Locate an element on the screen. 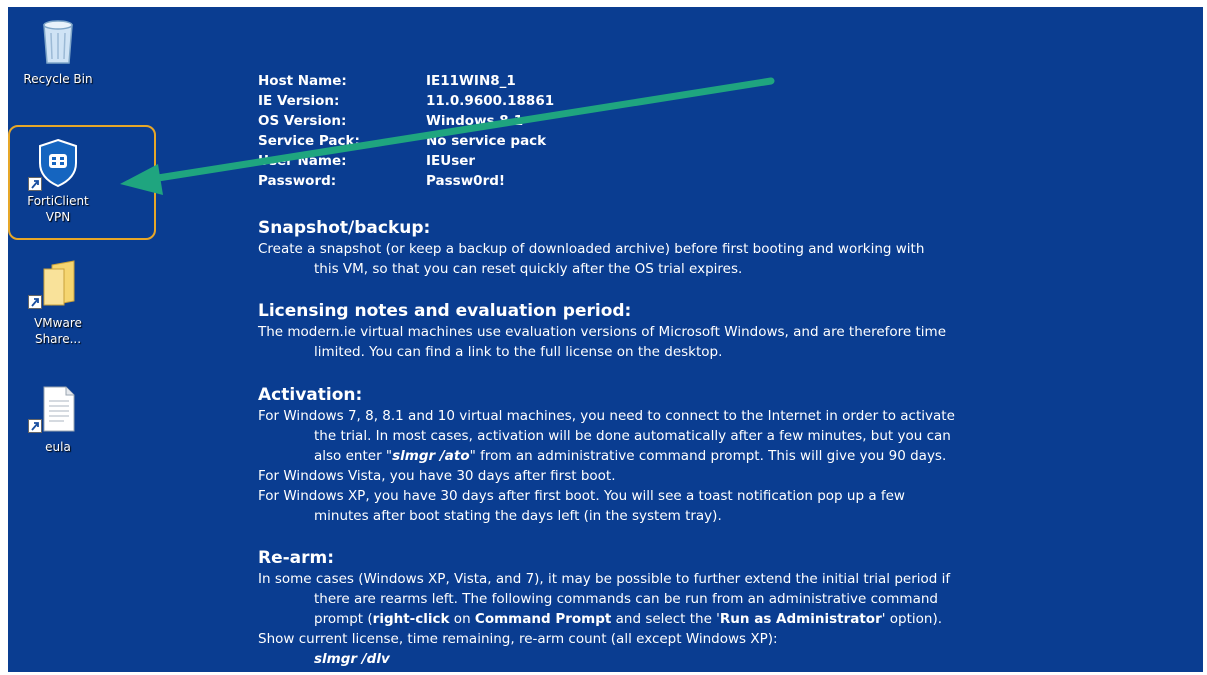 The height and width of the screenshot is (675, 1207). section-title: Snapshot/backup: is located at coordinates (344, 228).